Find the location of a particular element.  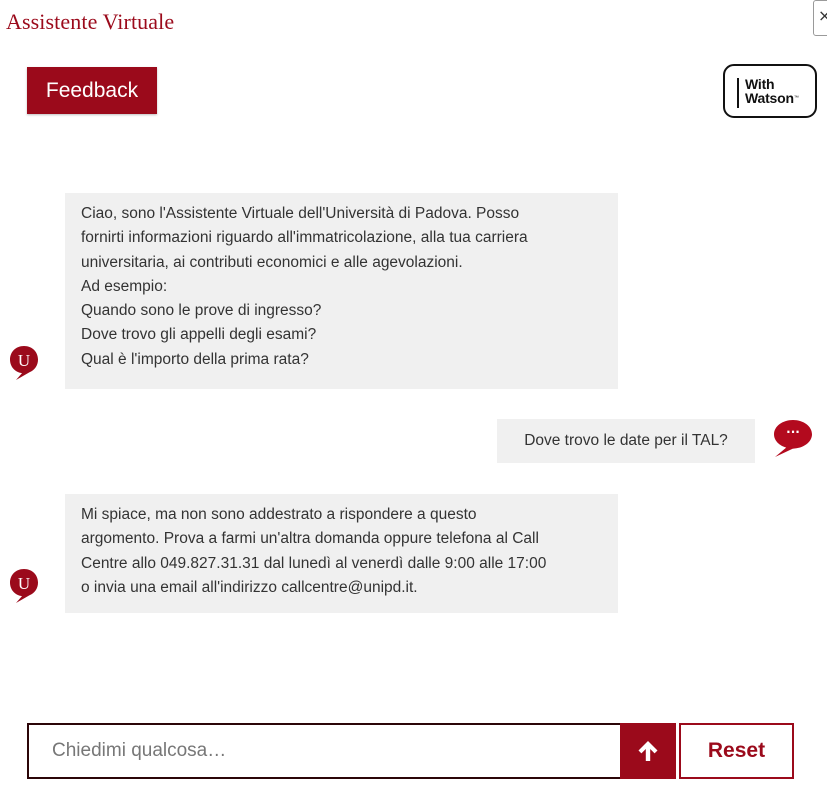

app-title: Assistente Virtuale is located at coordinates (90, 21).